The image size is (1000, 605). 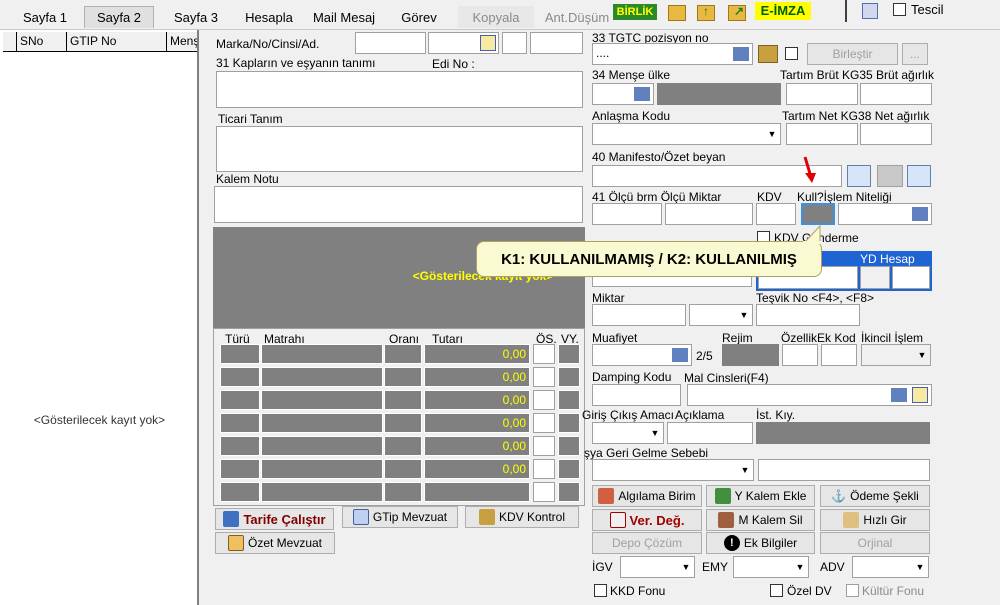 What do you see at coordinates (522, 517) in the screenshot?
I see `kdv-kontrol-button: KDV Kontrol` at bounding box center [522, 517].